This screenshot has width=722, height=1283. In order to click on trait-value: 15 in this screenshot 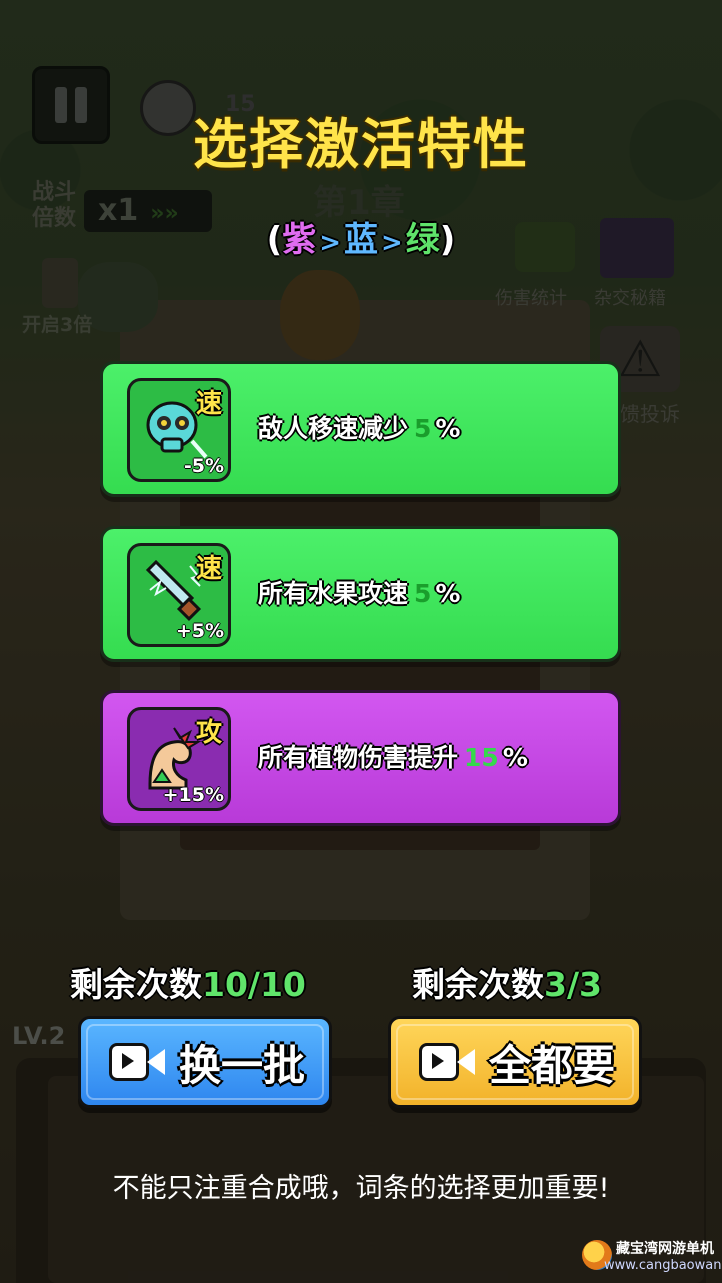, I will do `click(481, 757)`.